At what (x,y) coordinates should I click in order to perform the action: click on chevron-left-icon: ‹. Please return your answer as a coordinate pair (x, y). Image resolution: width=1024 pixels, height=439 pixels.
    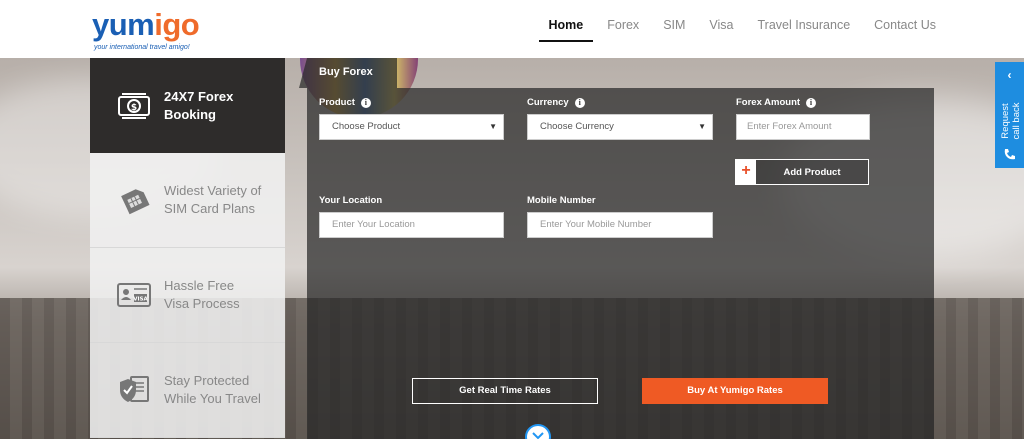
    Looking at the image, I should click on (1009, 75).